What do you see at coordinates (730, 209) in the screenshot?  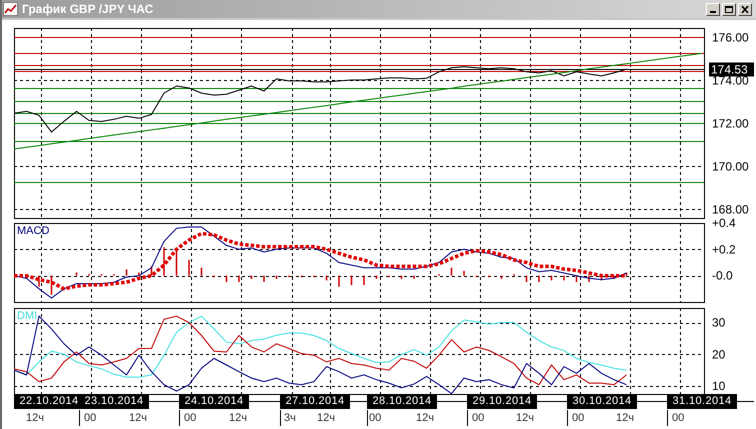 I see `axis-label: 168.00` at bounding box center [730, 209].